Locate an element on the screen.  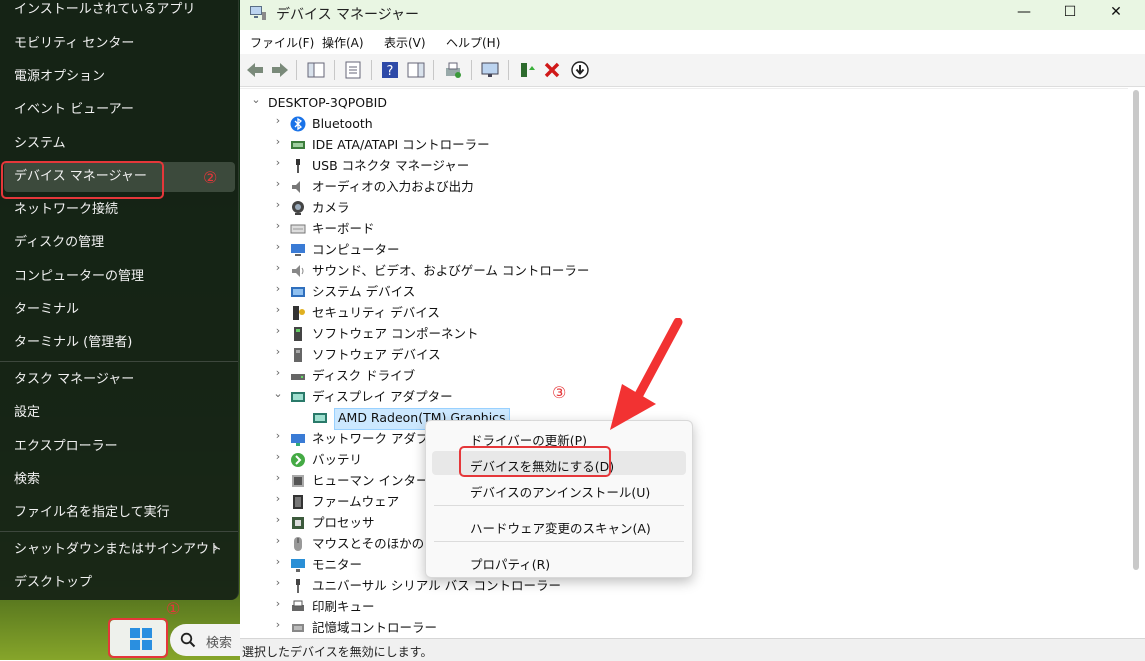
tree-category: 印刷キュー is located at coordinates (343, 607).